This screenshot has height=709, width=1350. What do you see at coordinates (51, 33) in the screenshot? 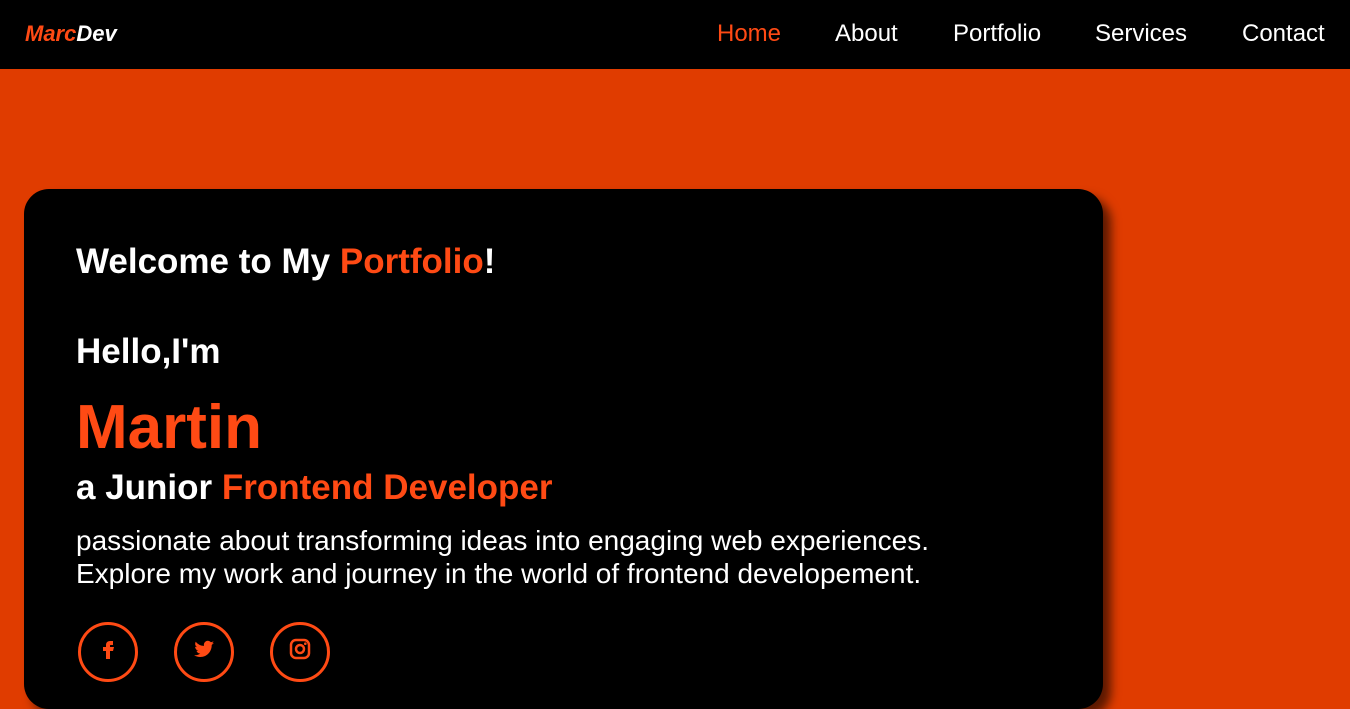
I see `brand-logo-part1: Marc` at bounding box center [51, 33].